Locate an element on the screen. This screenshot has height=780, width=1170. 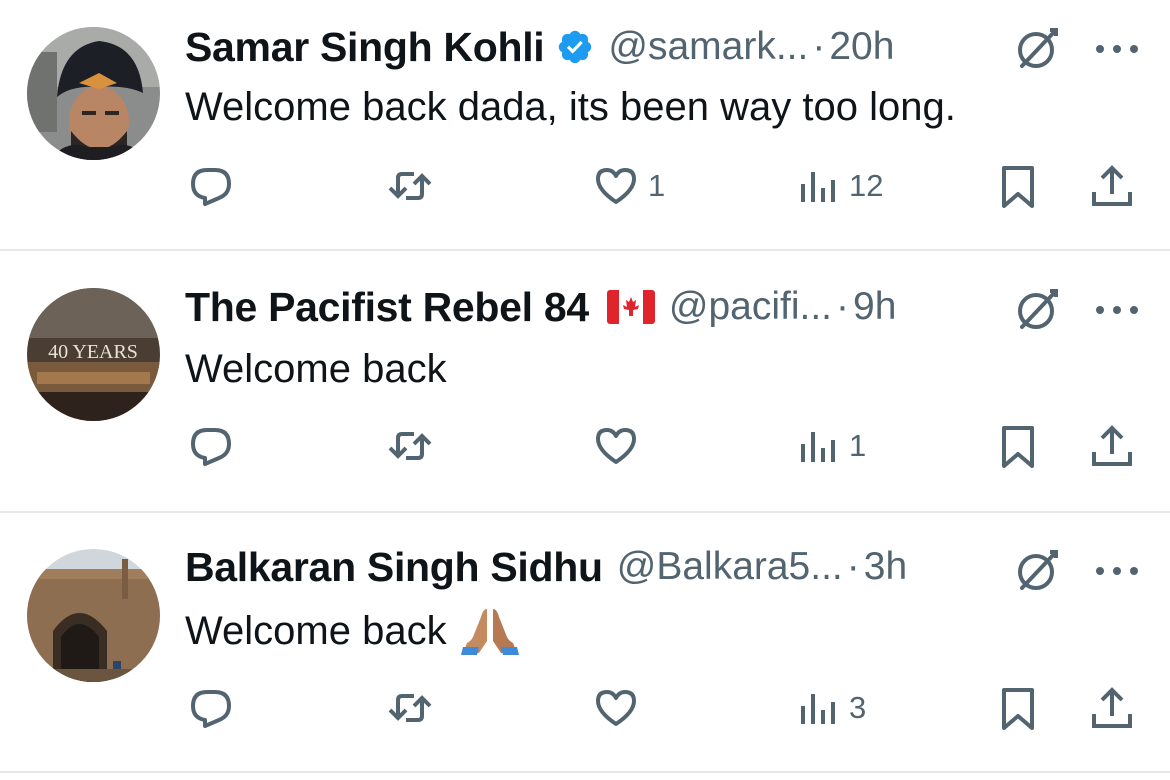
tweet-actions: 1 12 is located at coordinates (585, 186).